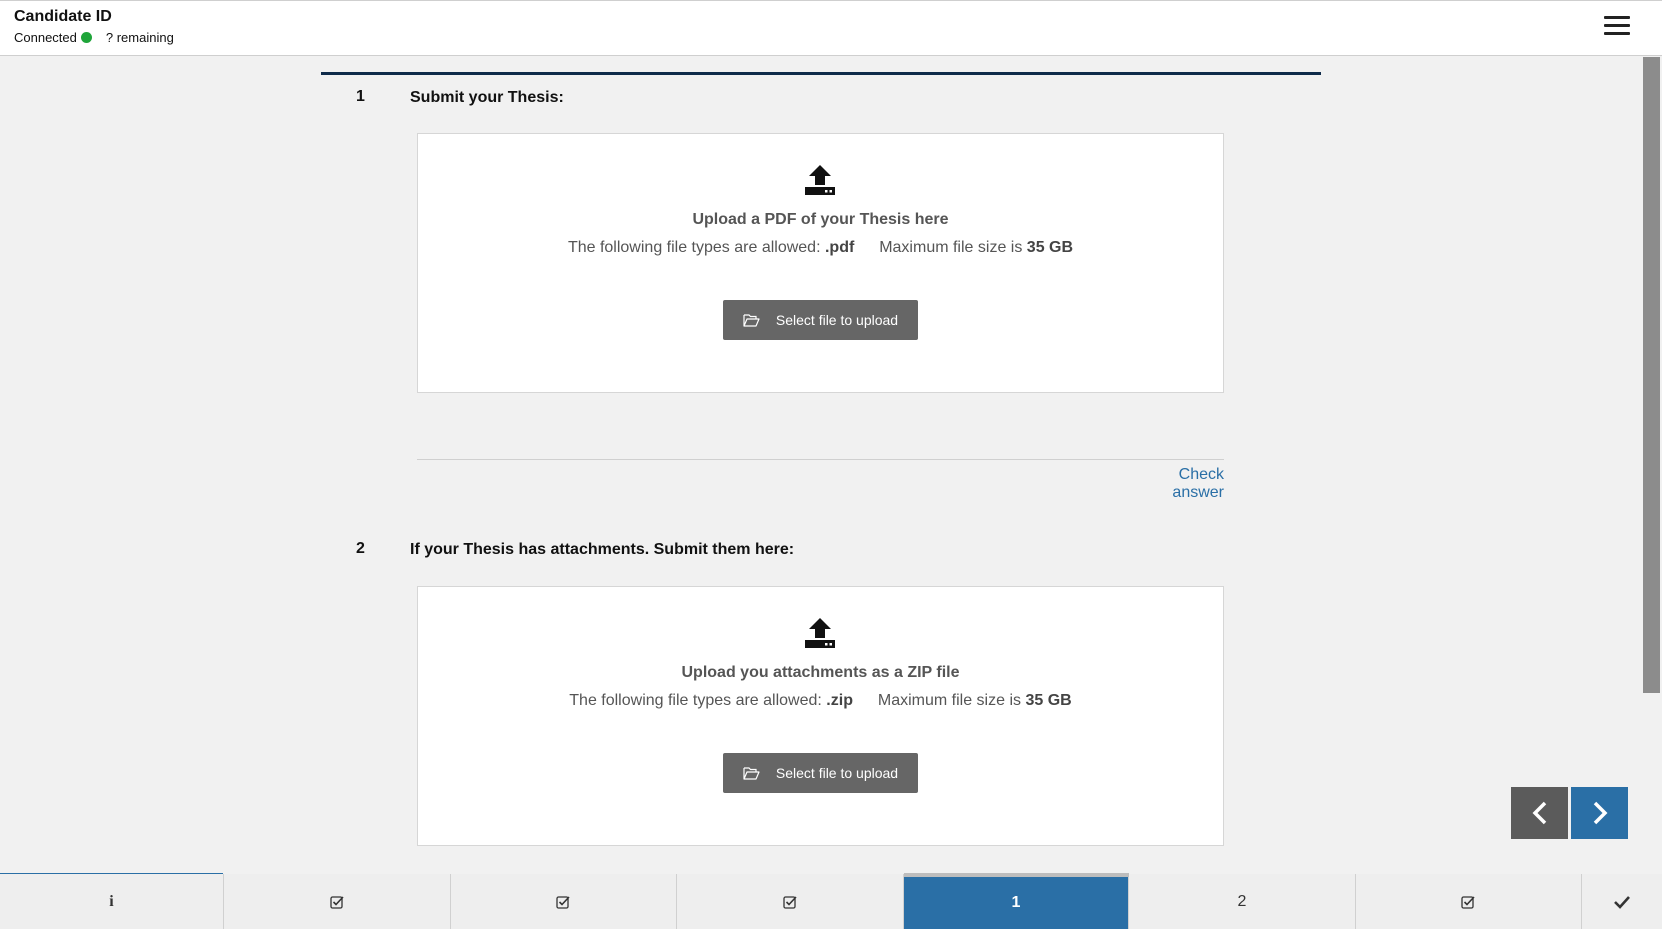  Describe the element at coordinates (1651, 375) in the screenshot. I see `scrollbar-thumb` at that location.